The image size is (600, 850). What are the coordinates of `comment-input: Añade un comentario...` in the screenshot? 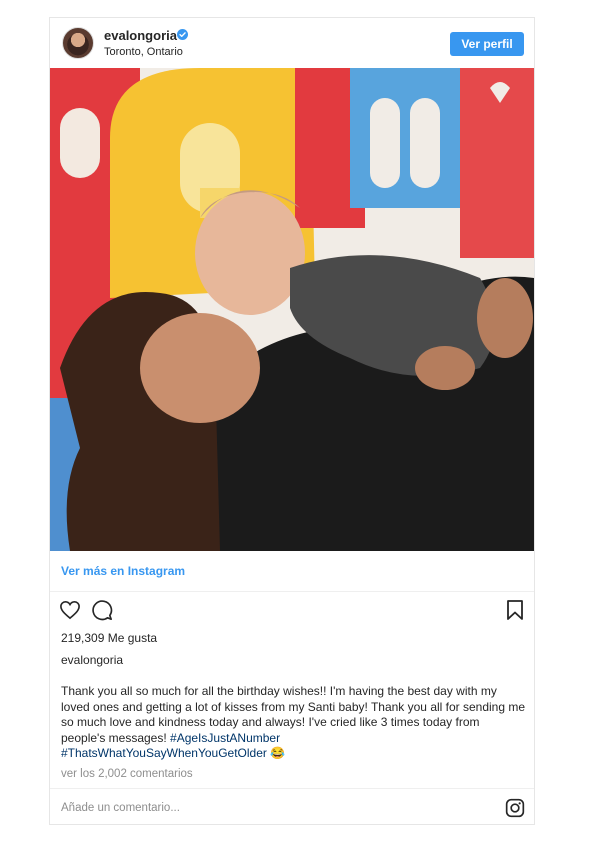 It's located at (120, 808).